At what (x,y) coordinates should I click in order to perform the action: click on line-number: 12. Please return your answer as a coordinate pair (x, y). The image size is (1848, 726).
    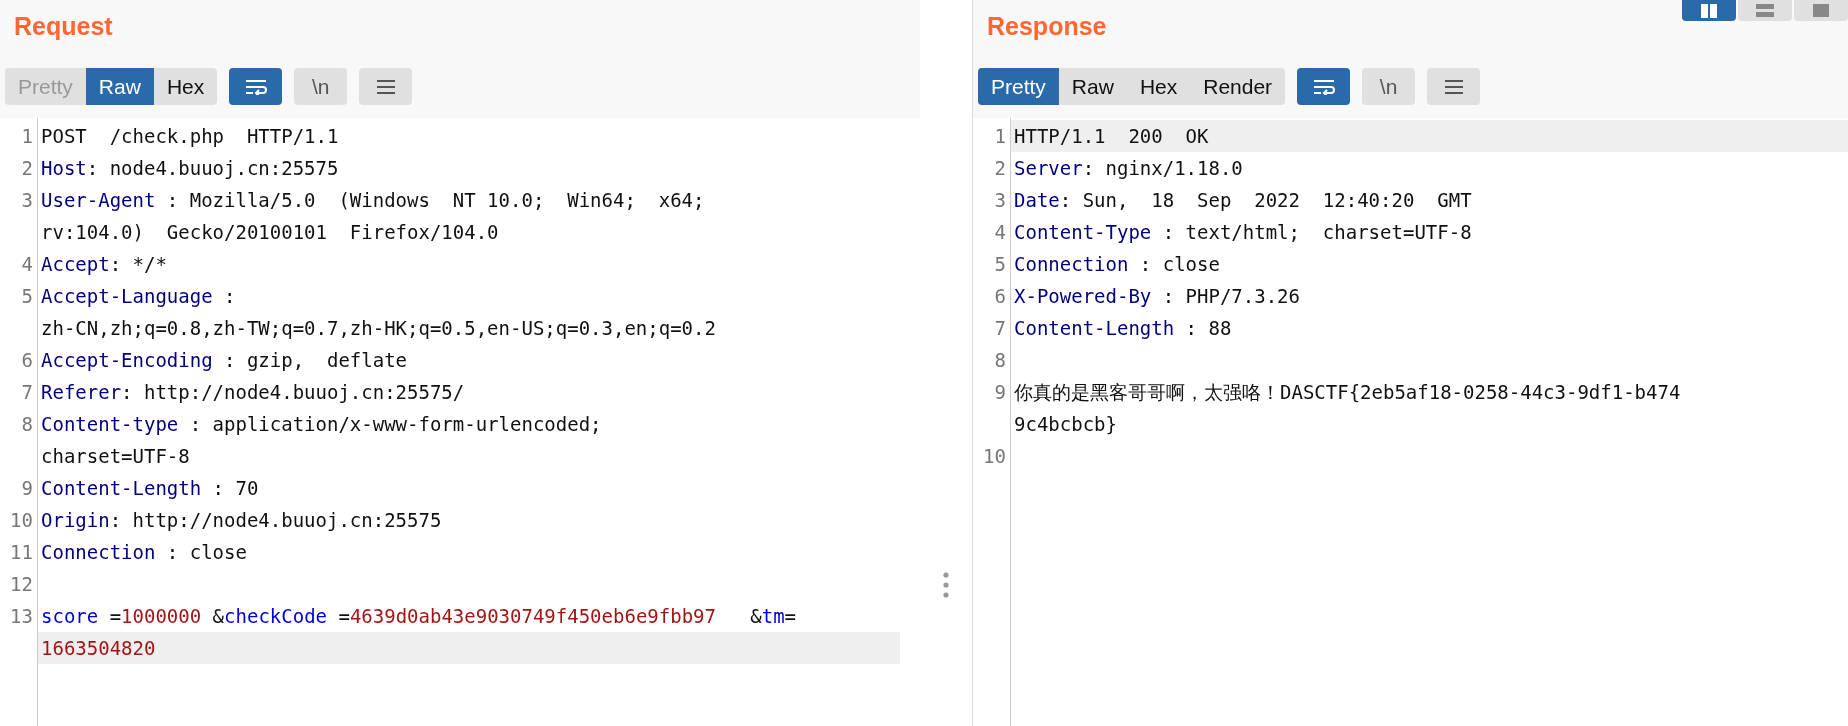
    Looking at the image, I should click on (21, 584).